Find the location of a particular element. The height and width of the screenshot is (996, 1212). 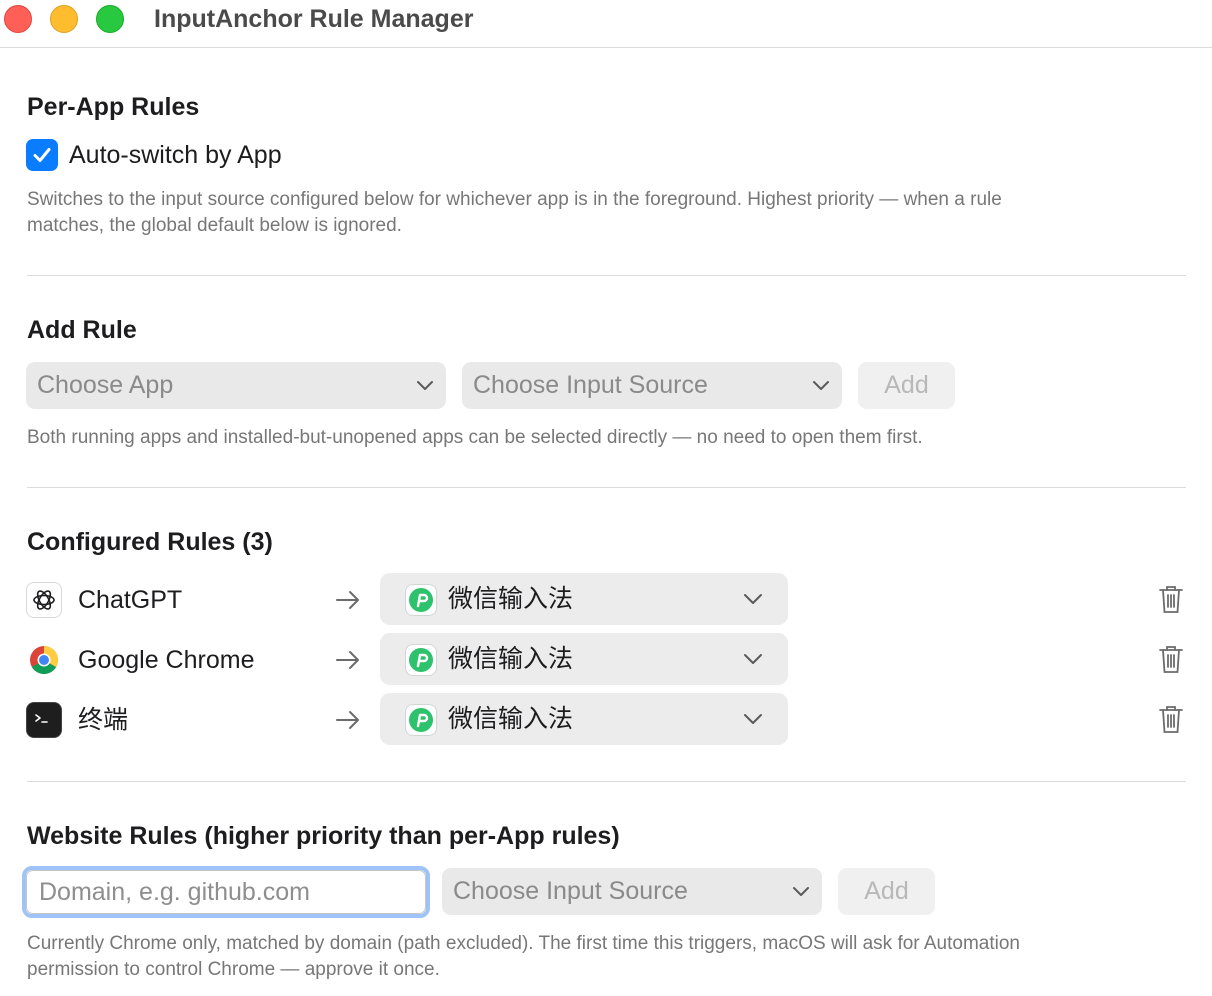

rule-app-name: ChatGPT is located at coordinates (130, 600).